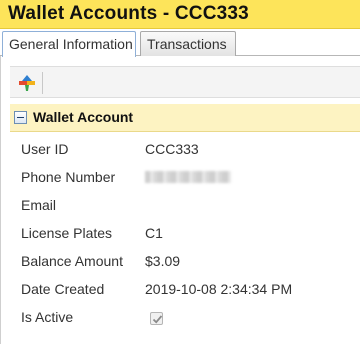  What do you see at coordinates (27, 83) in the screenshot?
I see `colorful-plus-icon` at bounding box center [27, 83].